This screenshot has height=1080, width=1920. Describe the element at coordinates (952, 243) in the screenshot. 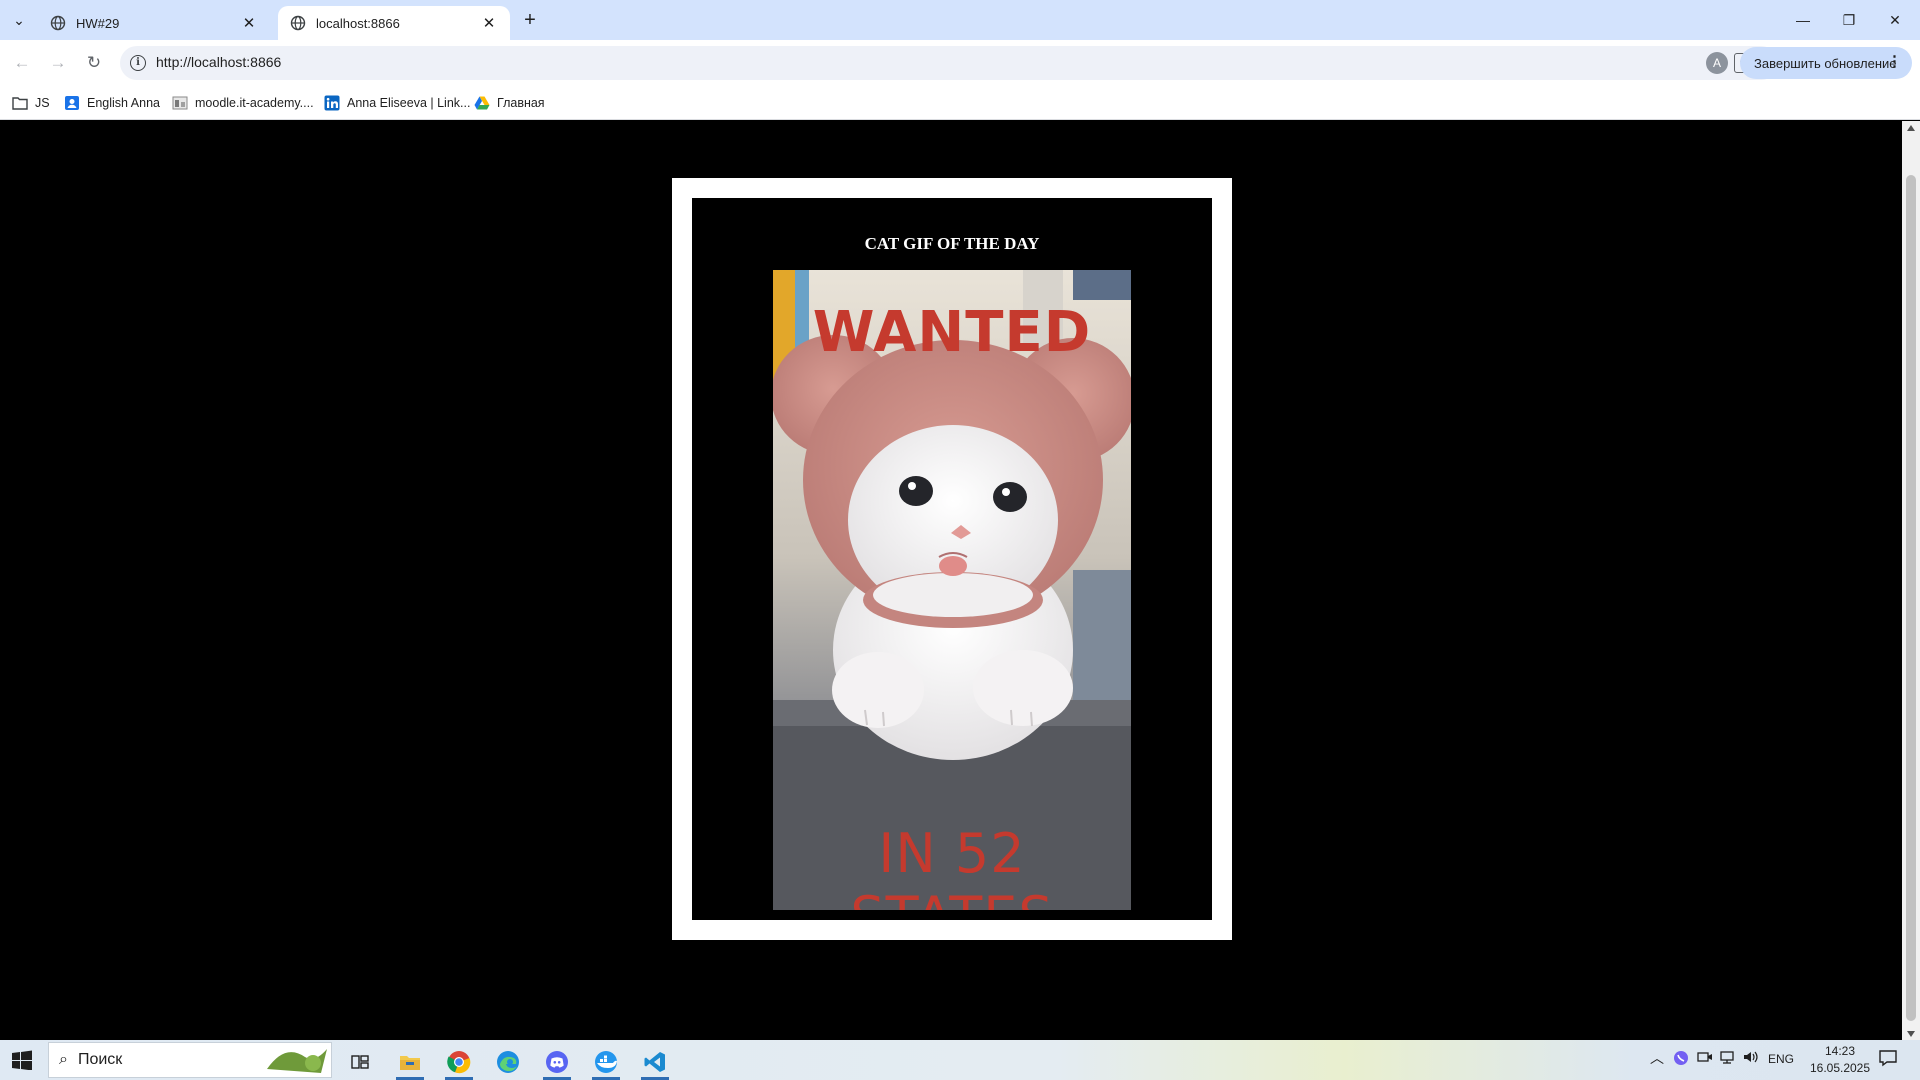

I see `page-title: CAT GIF OF THE DAY` at that location.